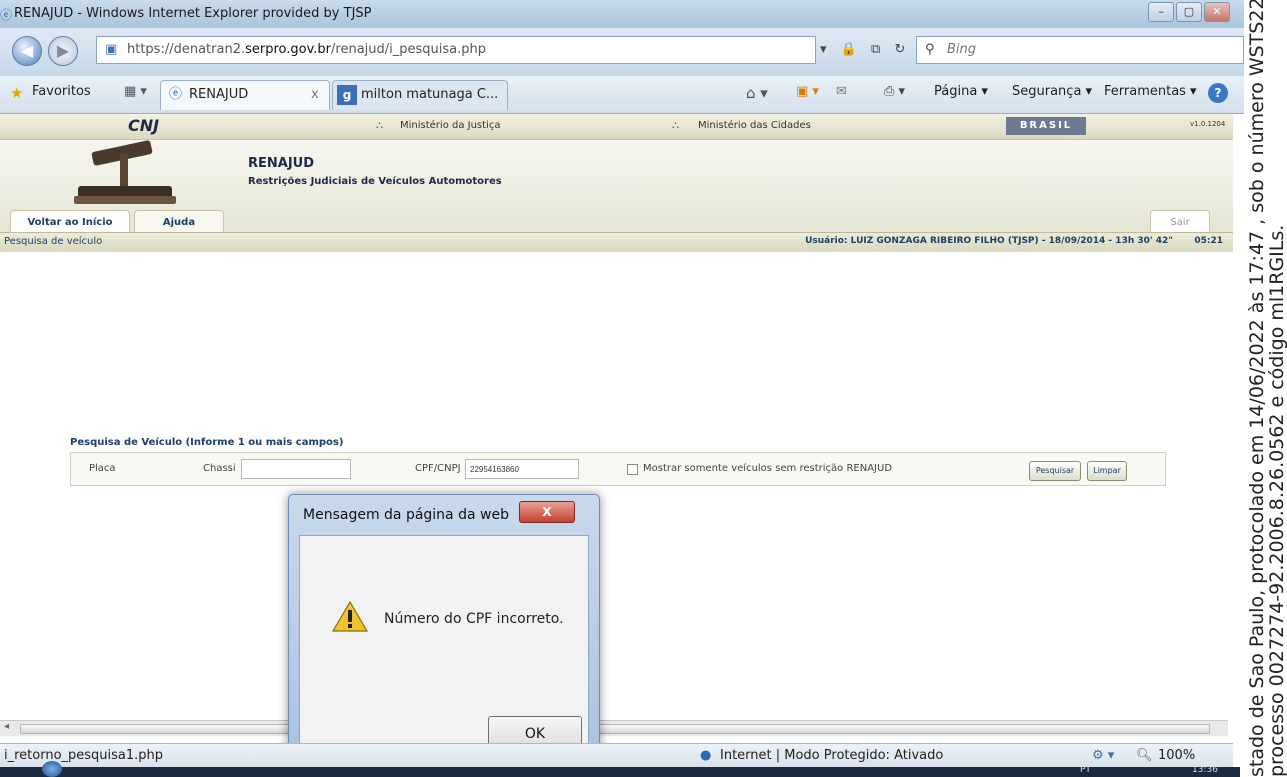  What do you see at coordinates (219, 468) in the screenshot?
I see `chassi-label: Chassi` at bounding box center [219, 468].